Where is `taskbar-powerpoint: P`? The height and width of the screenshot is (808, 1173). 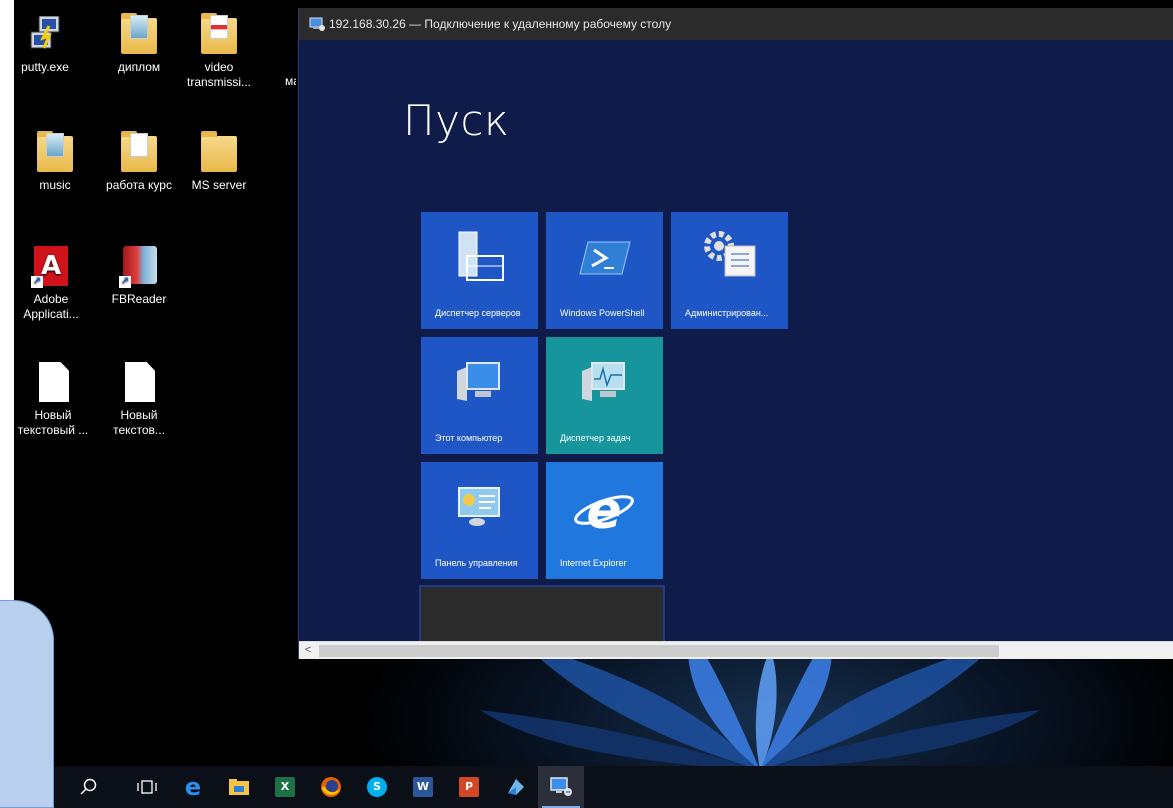
taskbar-powerpoint: P is located at coordinates (469, 787).